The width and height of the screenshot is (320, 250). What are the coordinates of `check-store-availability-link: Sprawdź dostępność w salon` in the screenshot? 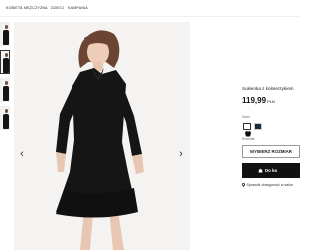 It's located at (267, 185).